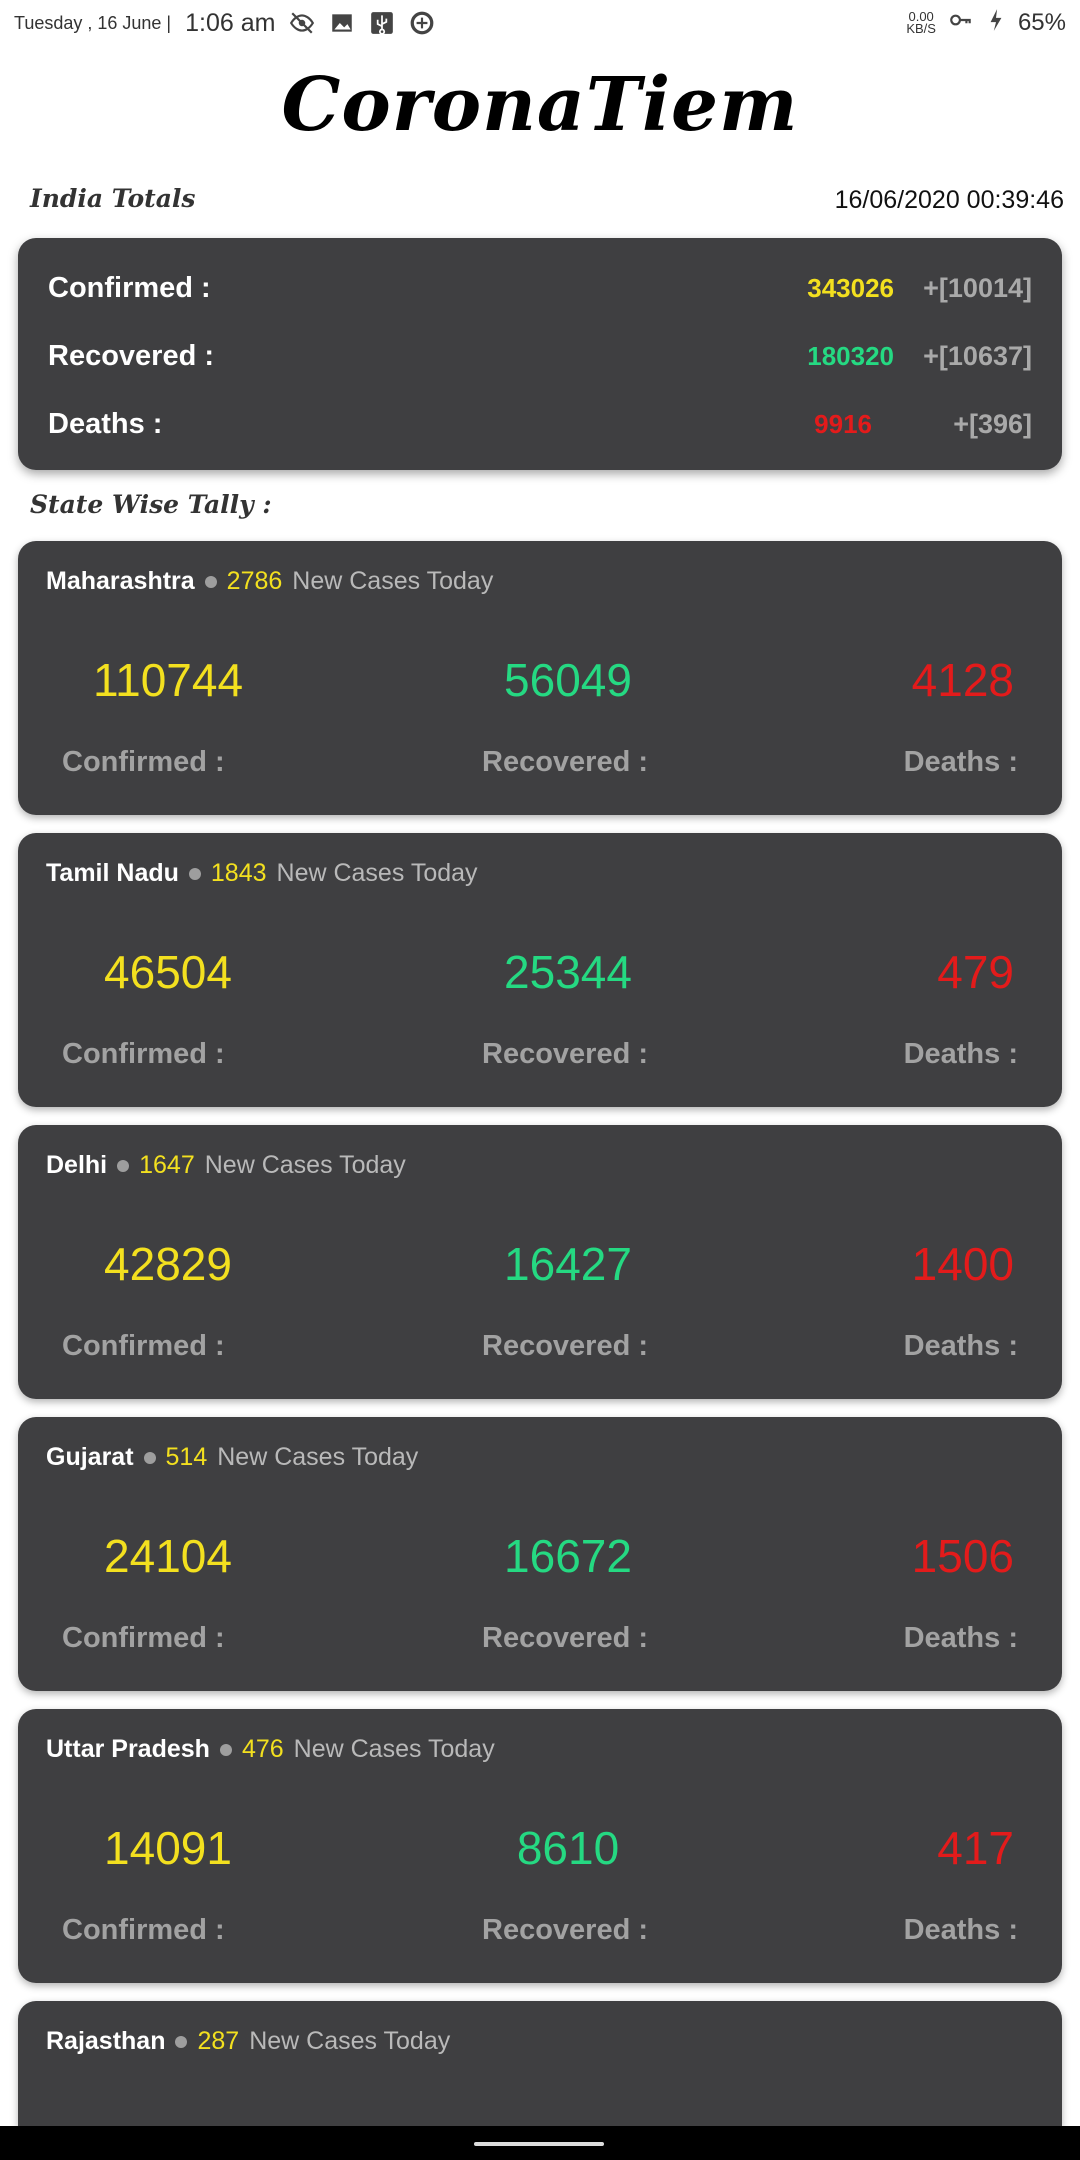 This screenshot has width=1080, height=2160. What do you see at coordinates (120, 581) in the screenshot?
I see `state-name: Maharashtra` at bounding box center [120, 581].